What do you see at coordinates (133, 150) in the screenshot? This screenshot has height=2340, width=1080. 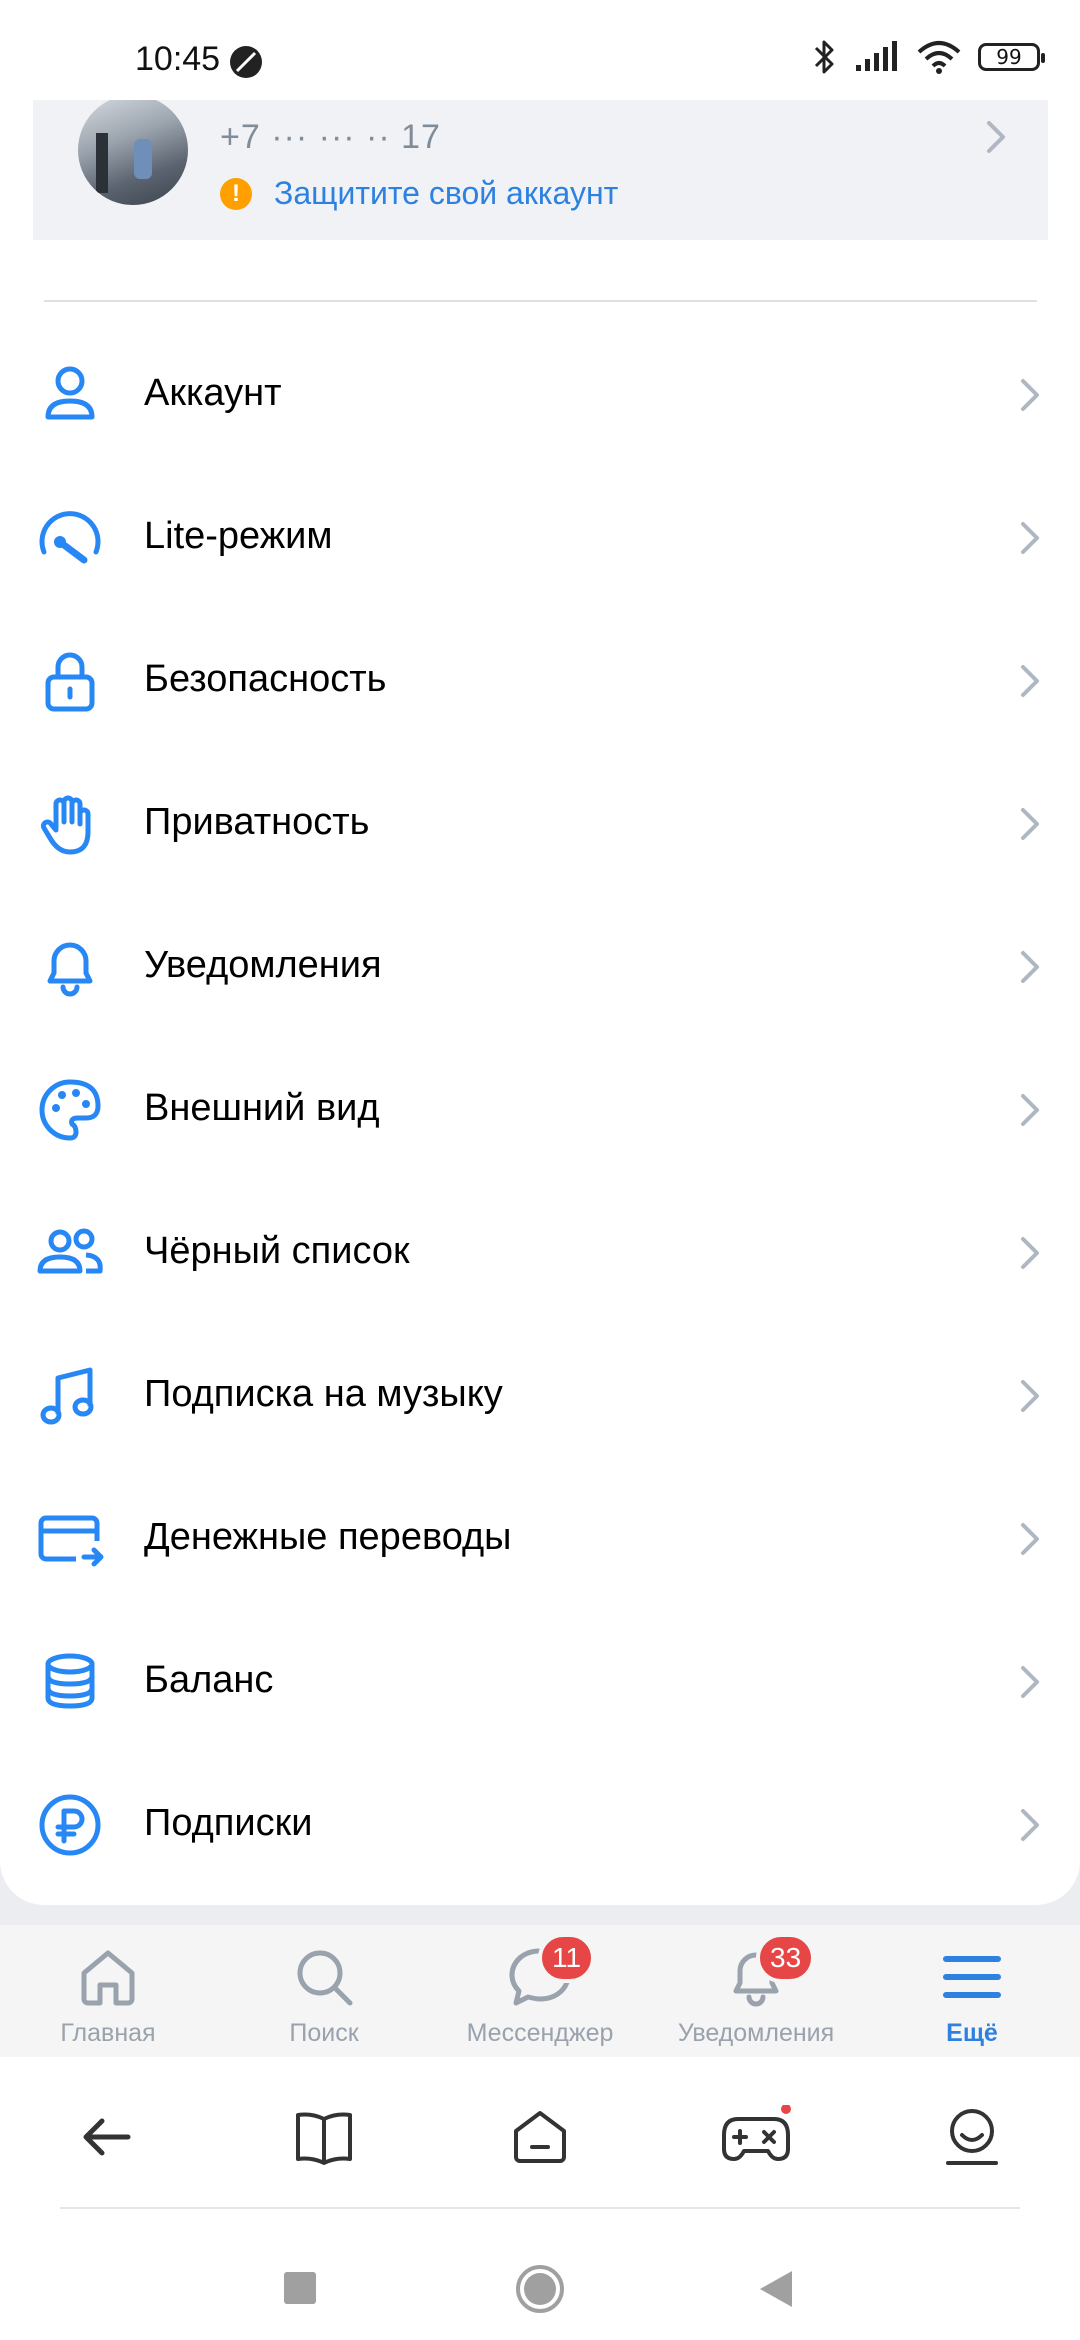 I see `avatar` at bounding box center [133, 150].